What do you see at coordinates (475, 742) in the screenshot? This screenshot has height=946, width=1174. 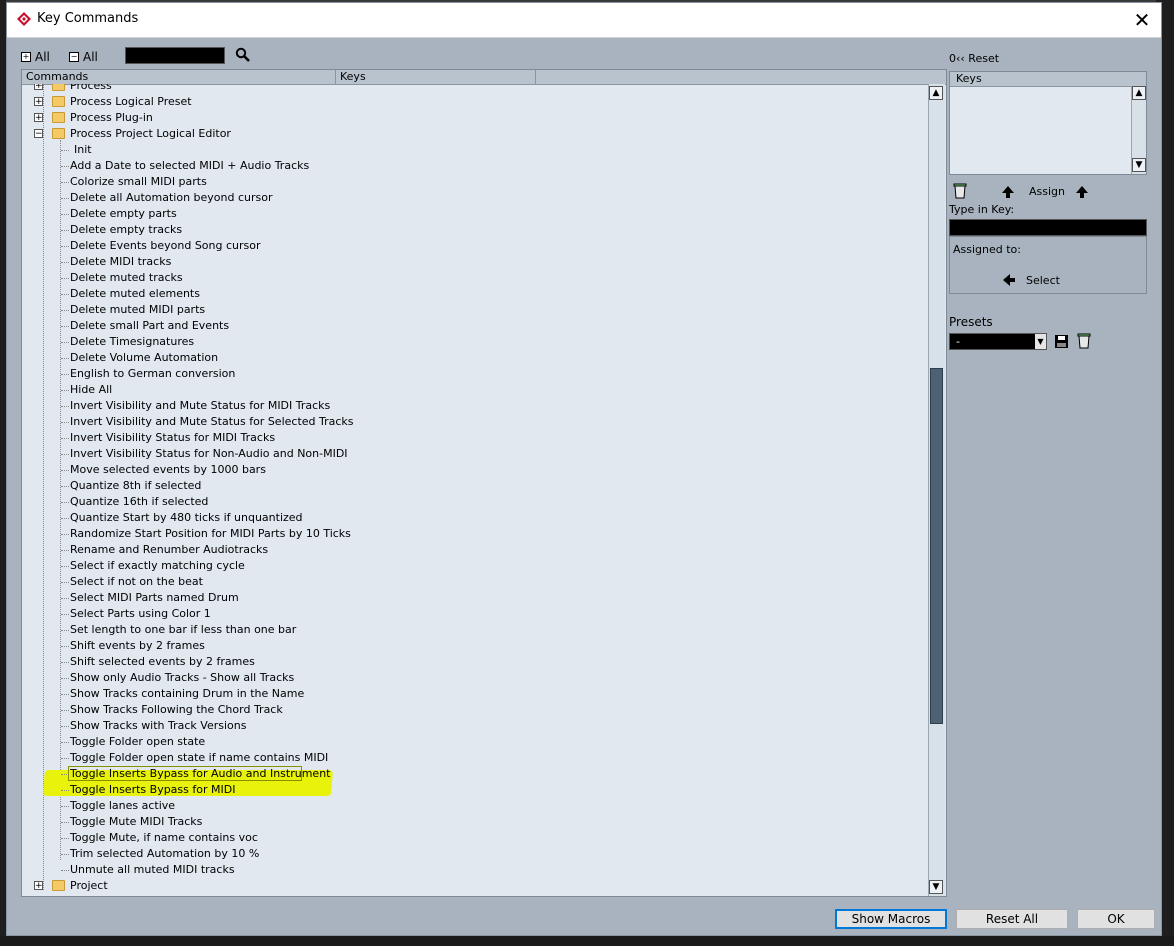 I see `command-item: Toggle Folder open state` at bounding box center [475, 742].